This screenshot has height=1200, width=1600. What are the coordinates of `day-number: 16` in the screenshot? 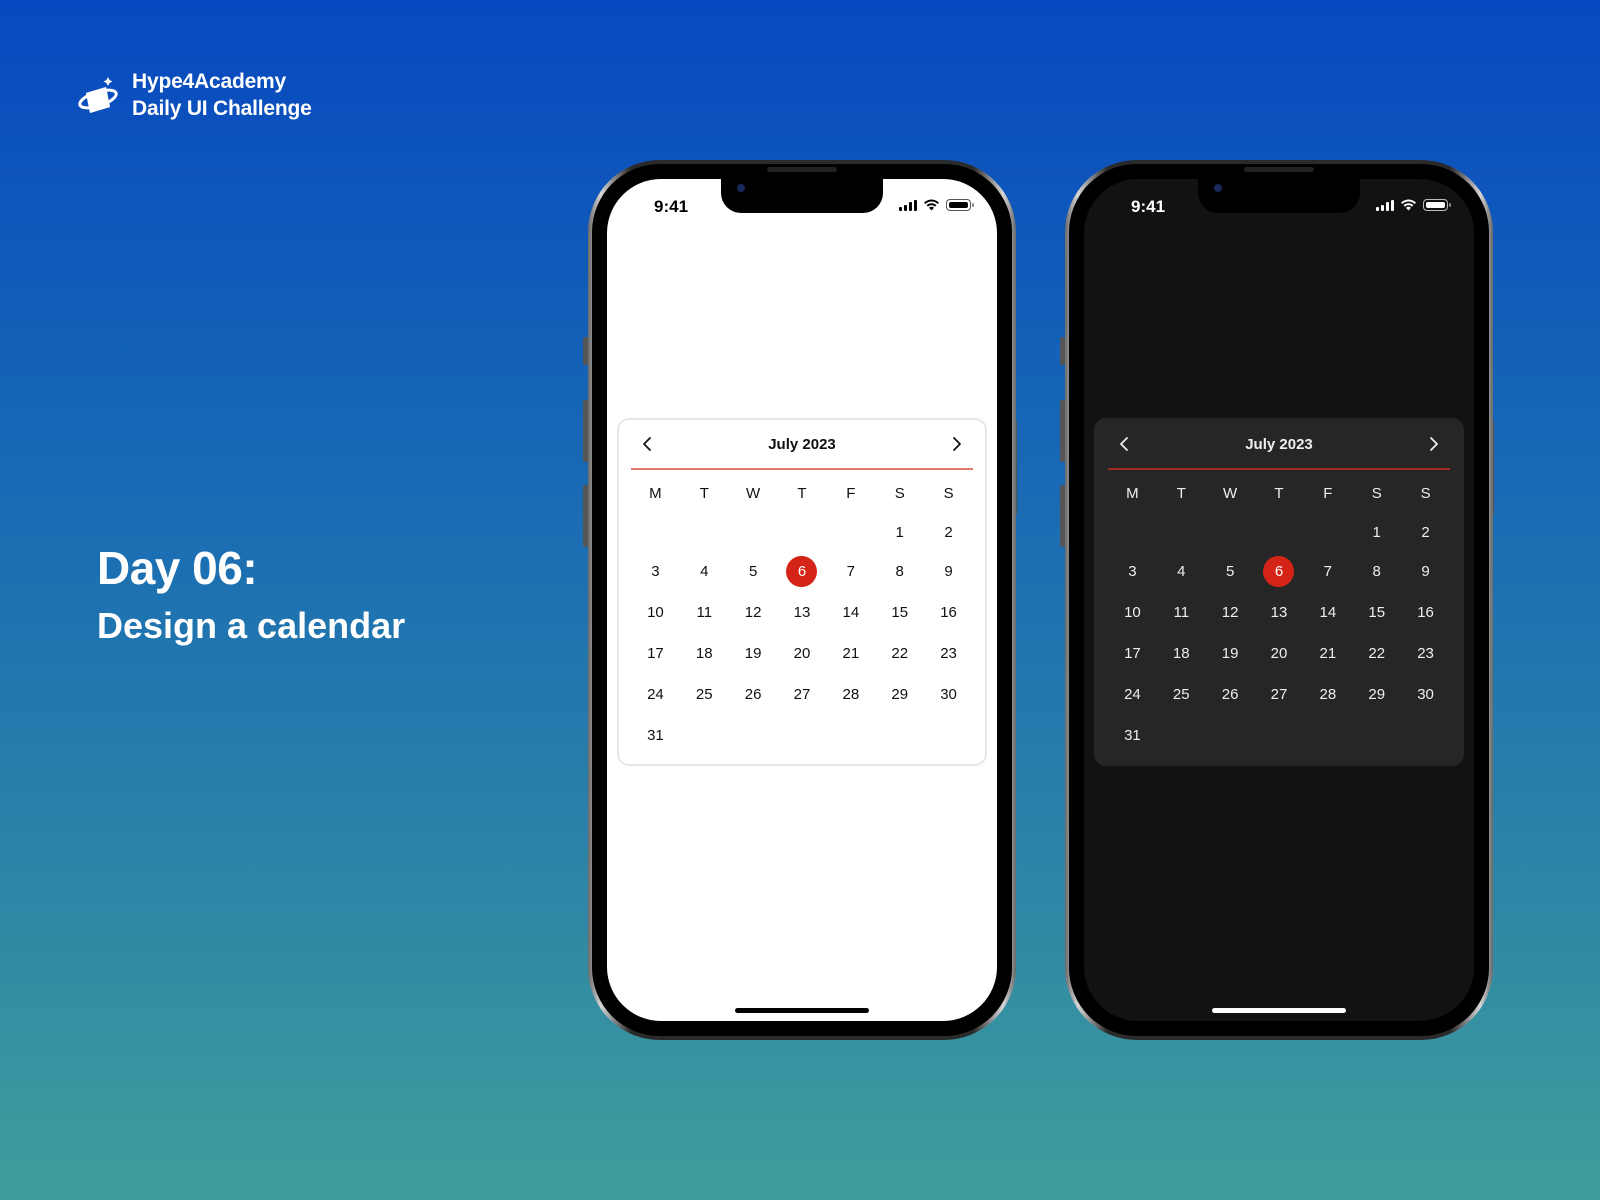 It's located at (948, 612).